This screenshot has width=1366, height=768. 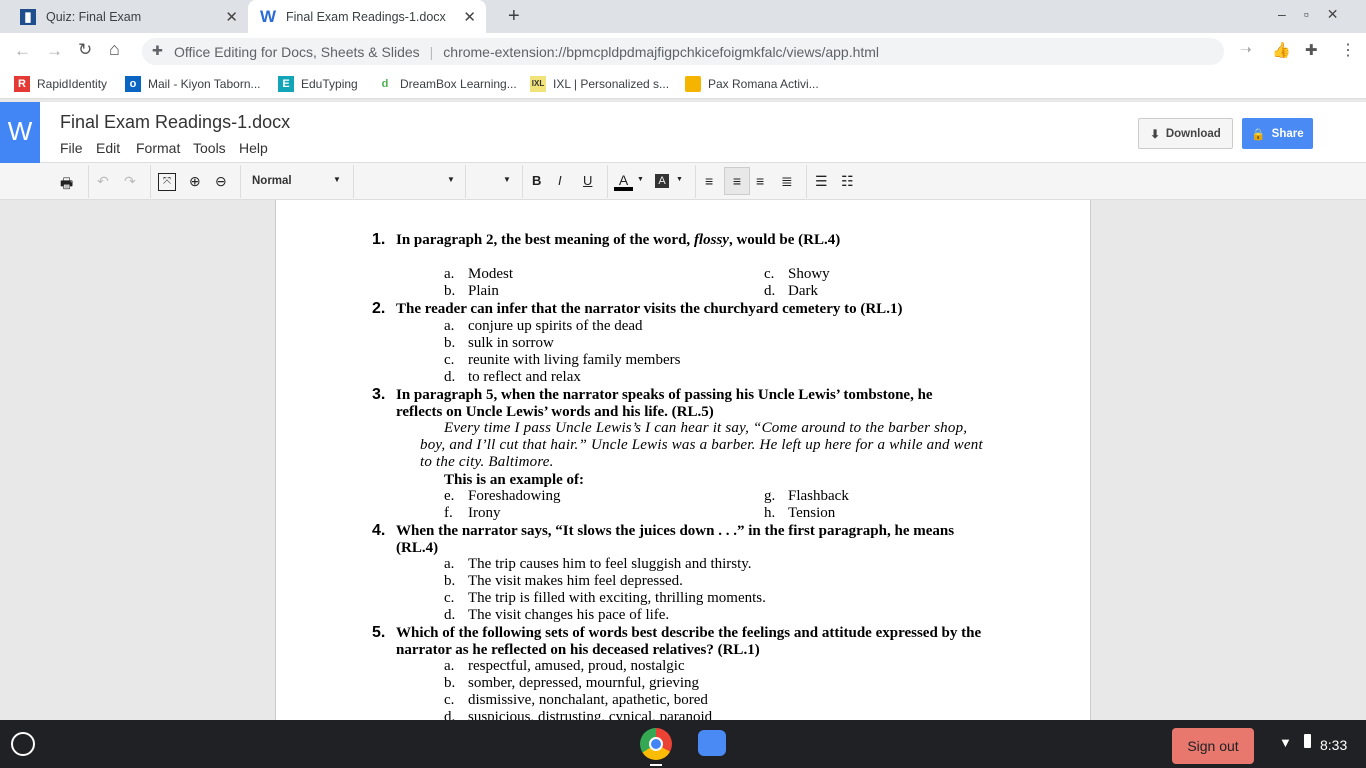 What do you see at coordinates (454, 200) in the screenshot?
I see `partial-text-line: y, p p y,` at bounding box center [454, 200].